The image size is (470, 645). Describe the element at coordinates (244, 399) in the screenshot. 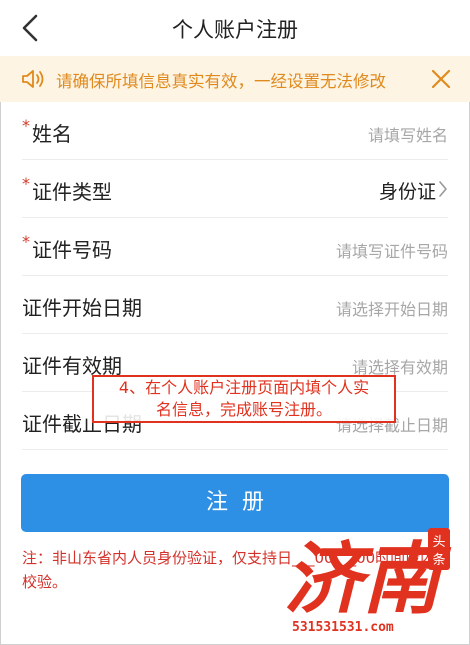

I see `instruction-annotation: 4、在个人账户注册页面内填个人实 名信息，完成账号注册。` at that location.